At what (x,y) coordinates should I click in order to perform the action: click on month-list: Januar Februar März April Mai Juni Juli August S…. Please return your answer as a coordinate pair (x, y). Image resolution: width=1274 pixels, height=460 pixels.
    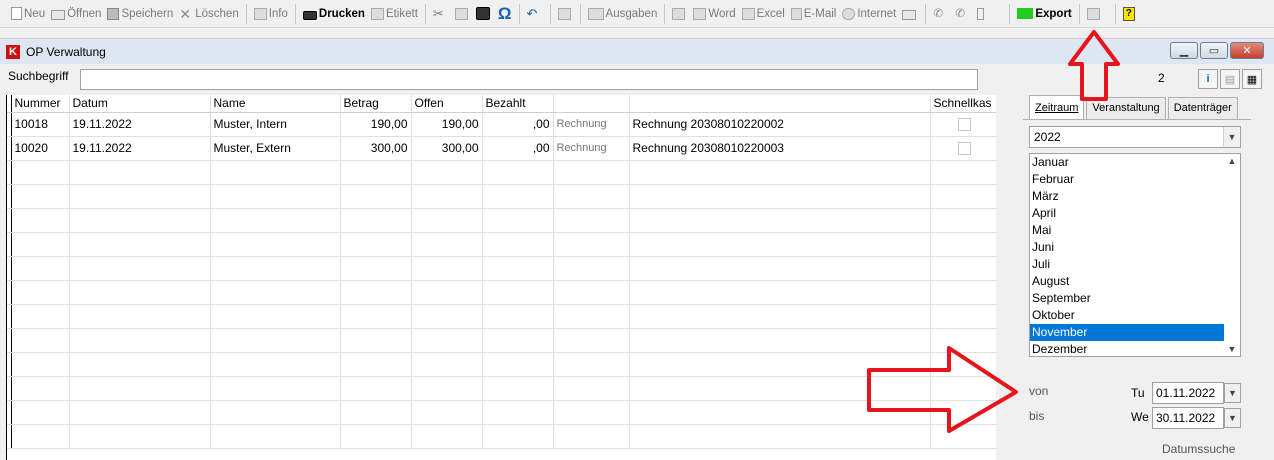
    Looking at the image, I should click on (1135, 255).